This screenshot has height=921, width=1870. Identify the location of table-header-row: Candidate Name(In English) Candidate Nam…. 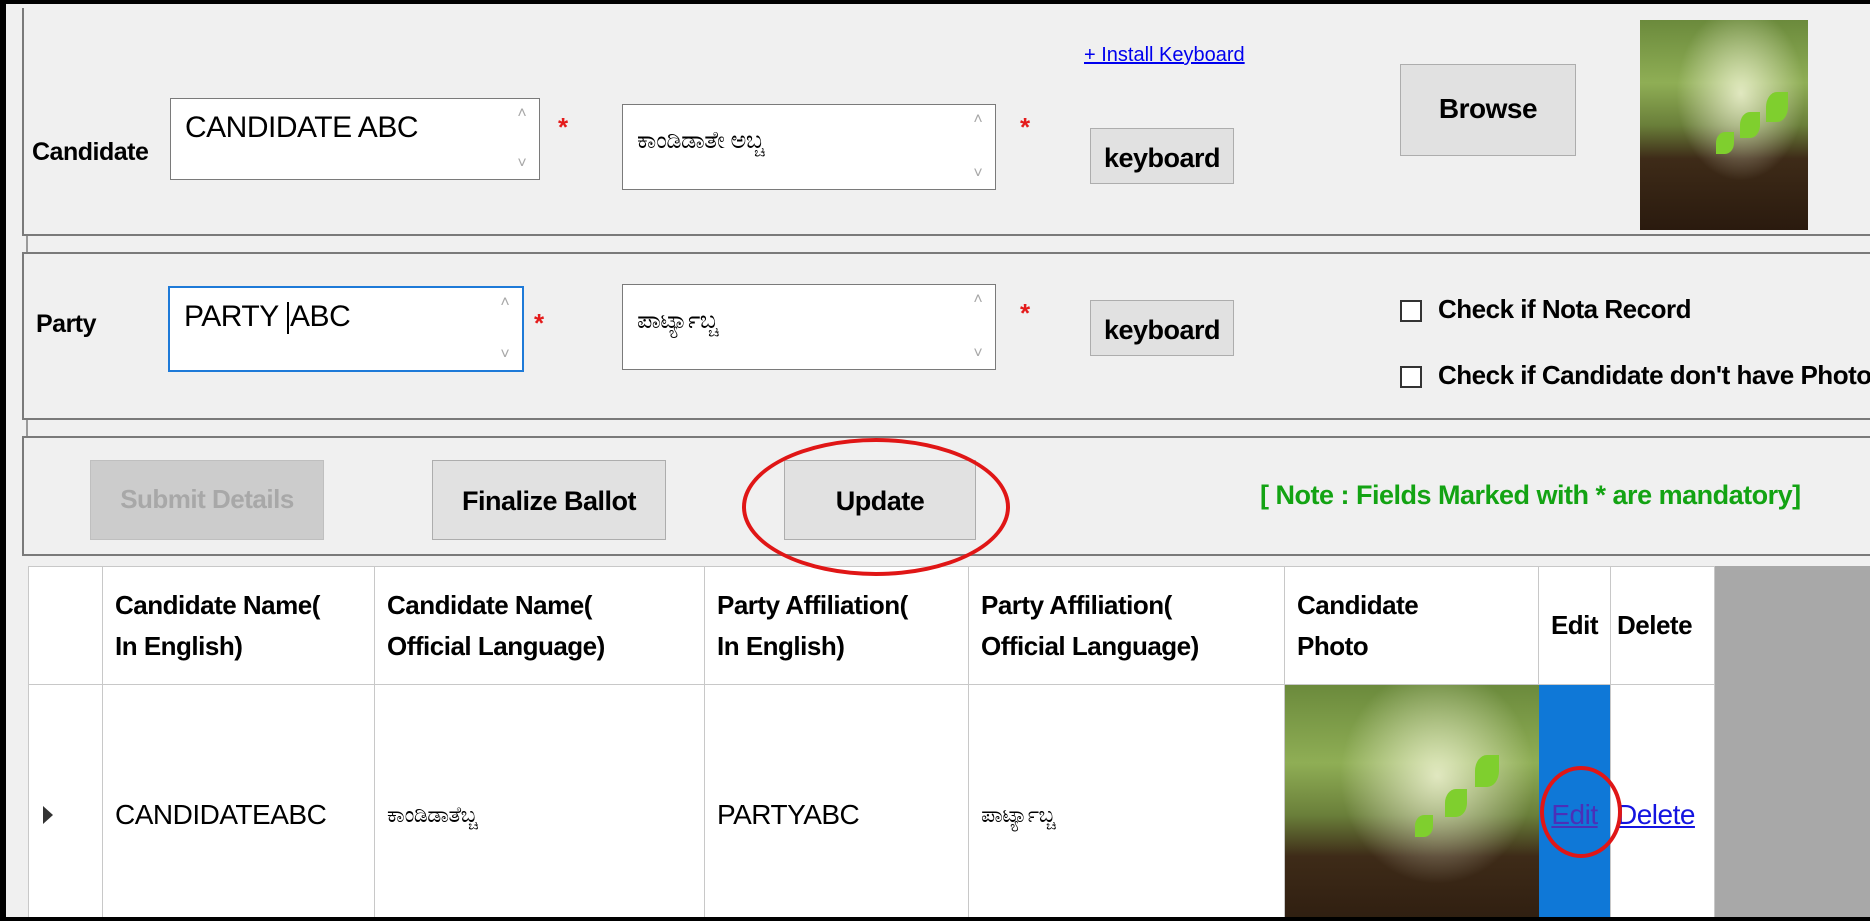
(871, 625).